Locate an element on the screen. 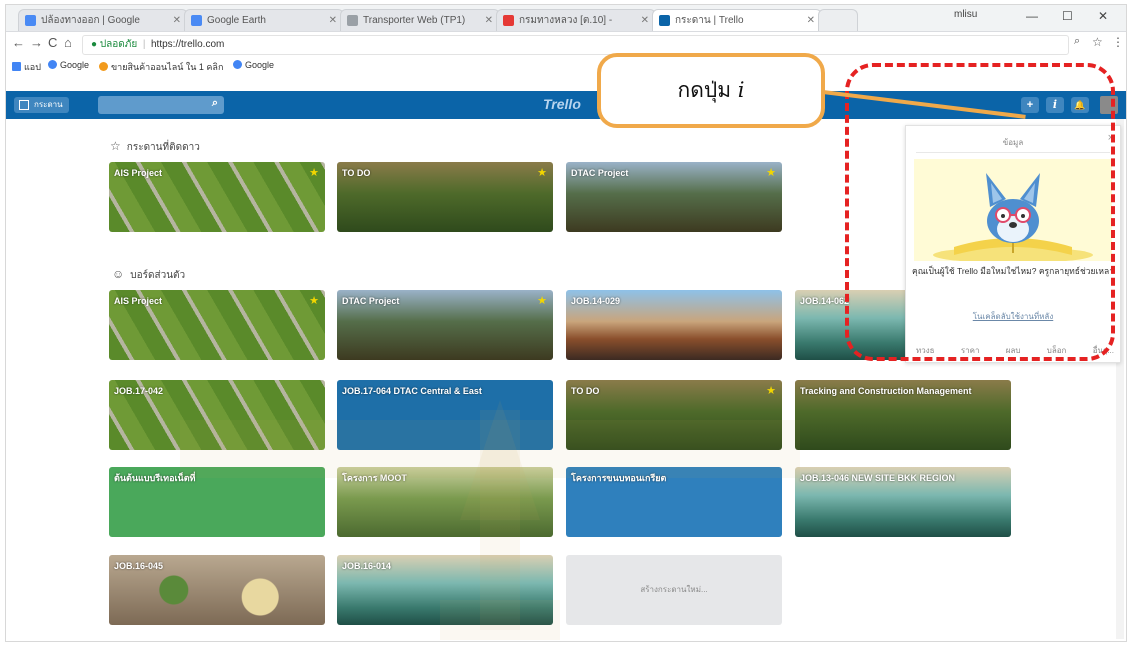 Image resolution: width=1130 pixels, height=646 pixels. home-icon: ⌂ is located at coordinates (68, 42).